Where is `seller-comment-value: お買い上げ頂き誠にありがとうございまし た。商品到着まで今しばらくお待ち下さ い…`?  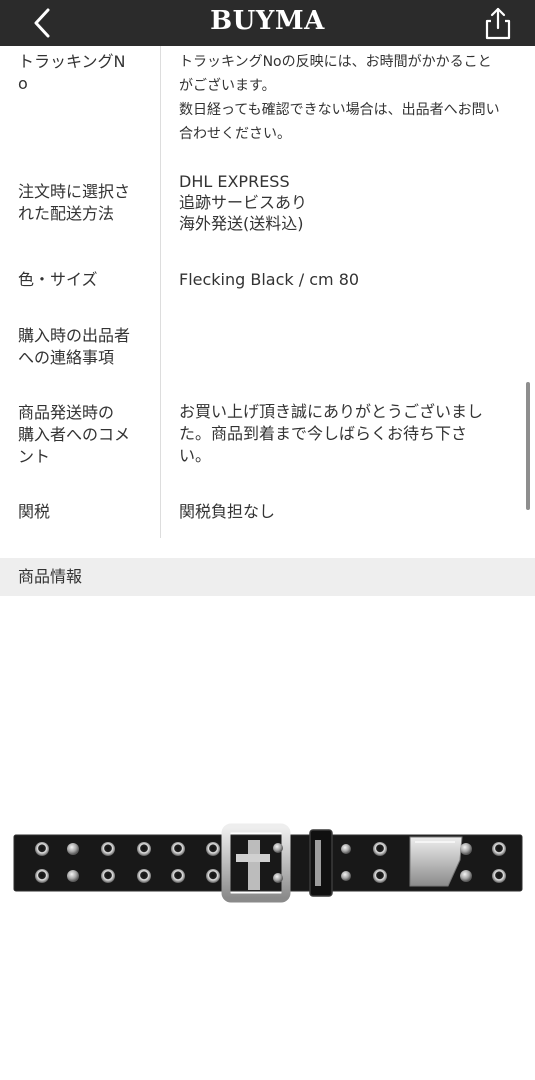
seller-comment-value: お買い上げ頂き誠にありがとうございまし た。商品到着まで今しばらくお待ち下さ い… is located at coordinates (331, 433).